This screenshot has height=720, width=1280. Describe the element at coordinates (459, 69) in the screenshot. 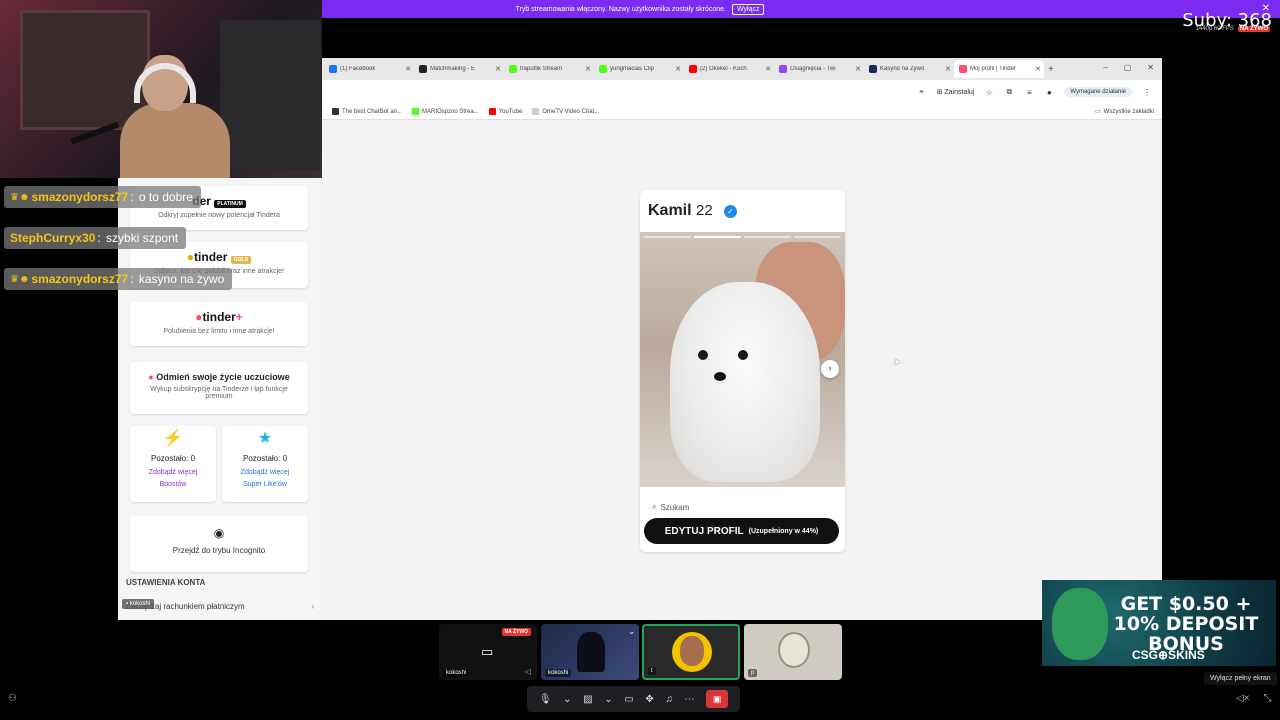

I see `tab: Matchmaking - E ✕` at that location.